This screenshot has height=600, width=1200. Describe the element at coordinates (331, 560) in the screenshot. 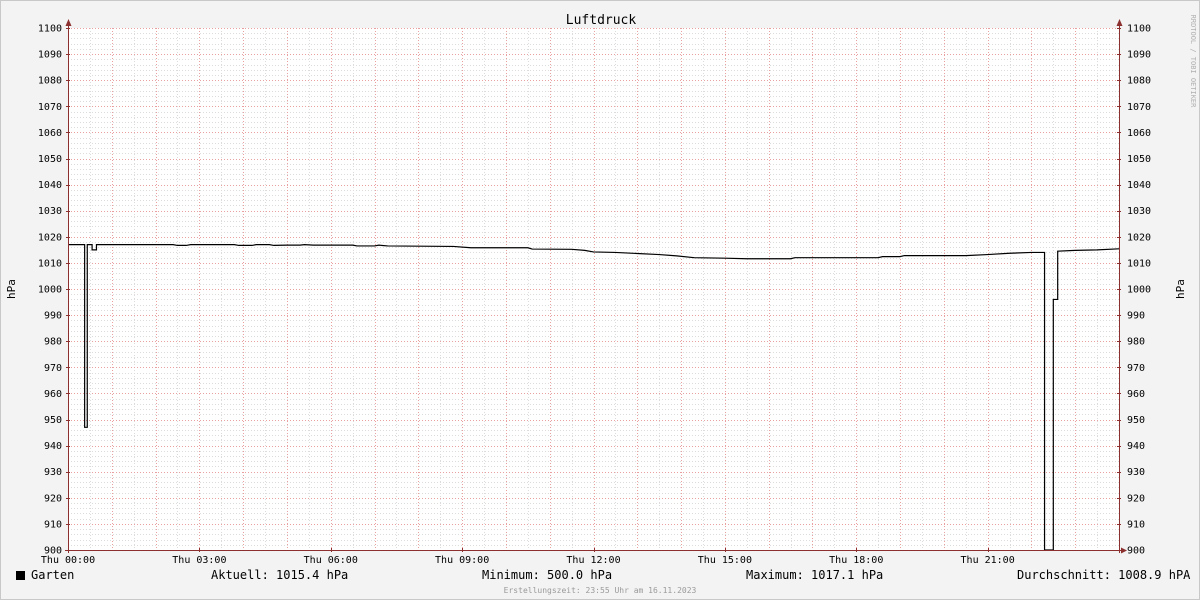

I see `x-tick-label: Thu 06:00` at that location.